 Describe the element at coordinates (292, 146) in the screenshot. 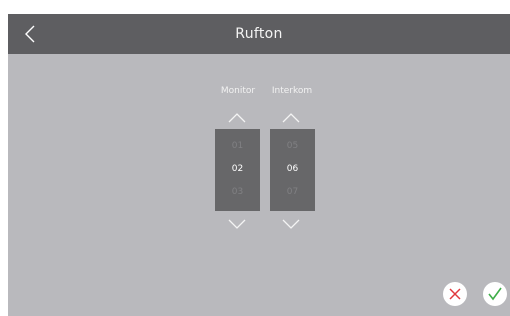

I see `interkom-prev-value: 05` at that location.